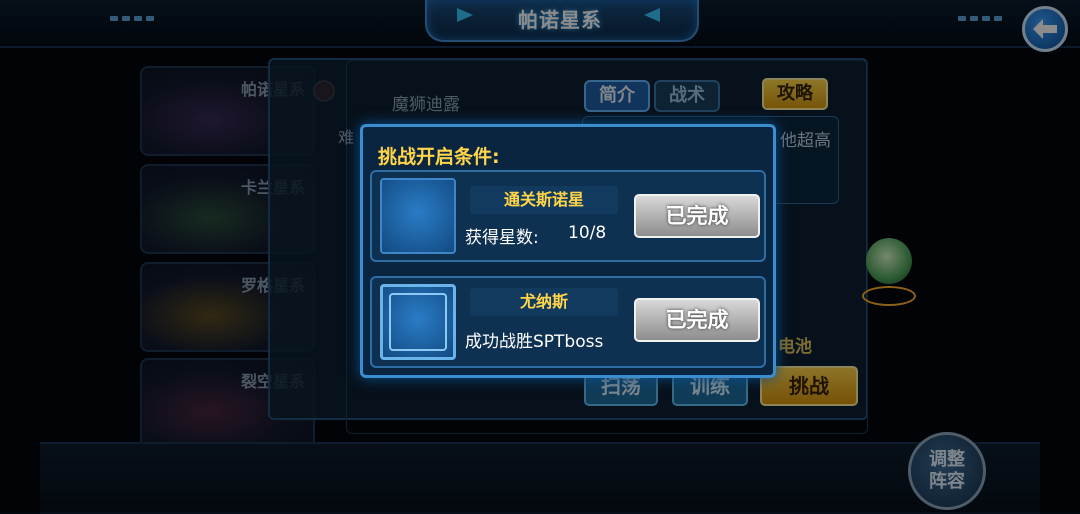  What do you see at coordinates (587, 233) in the screenshot?
I see `condition-progress: 10/8` at bounding box center [587, 233].